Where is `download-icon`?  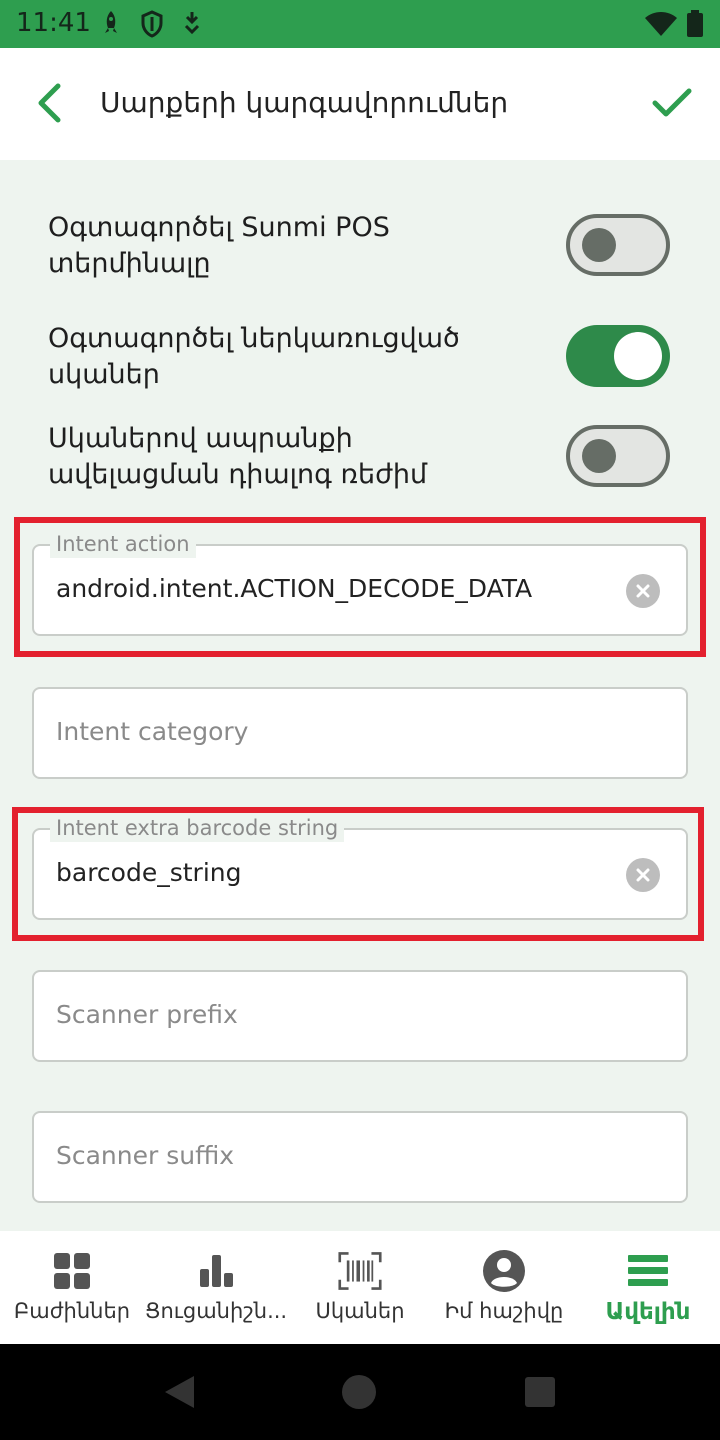
download-icon is located at coordinates (192, 23).